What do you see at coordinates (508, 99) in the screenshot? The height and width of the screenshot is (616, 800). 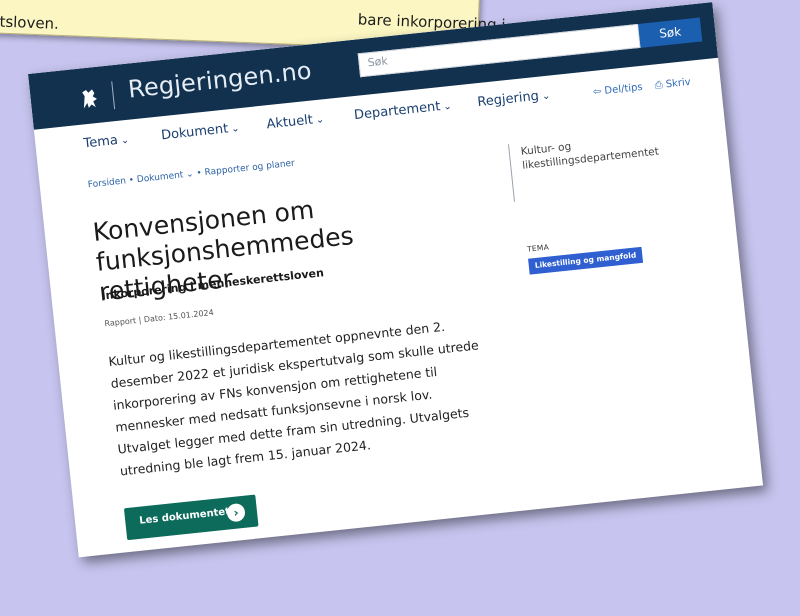 I see `nav-label: Regjering` at bounding box center [508, 99].